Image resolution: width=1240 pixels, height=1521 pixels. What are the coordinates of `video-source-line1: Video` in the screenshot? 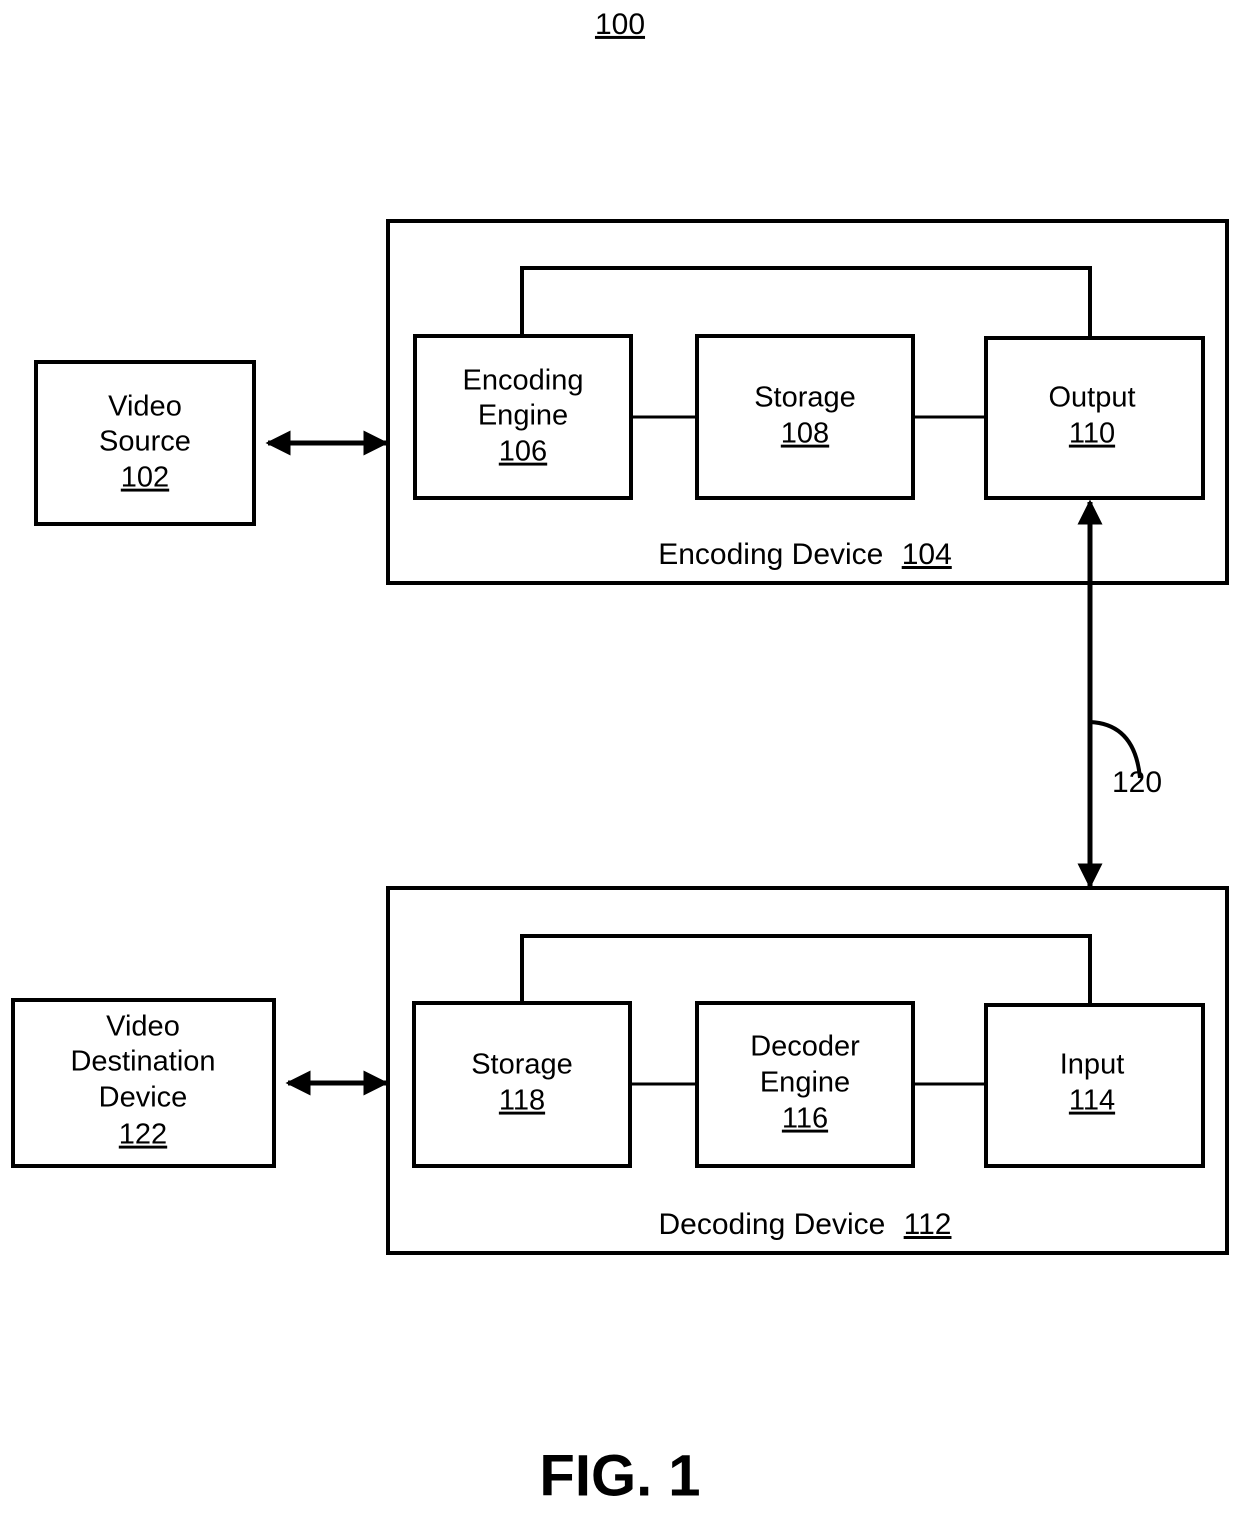 It's located at (145, 407).